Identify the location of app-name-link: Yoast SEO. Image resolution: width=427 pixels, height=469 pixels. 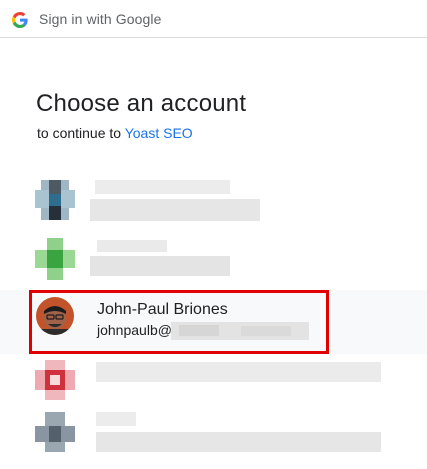
(159, 133).